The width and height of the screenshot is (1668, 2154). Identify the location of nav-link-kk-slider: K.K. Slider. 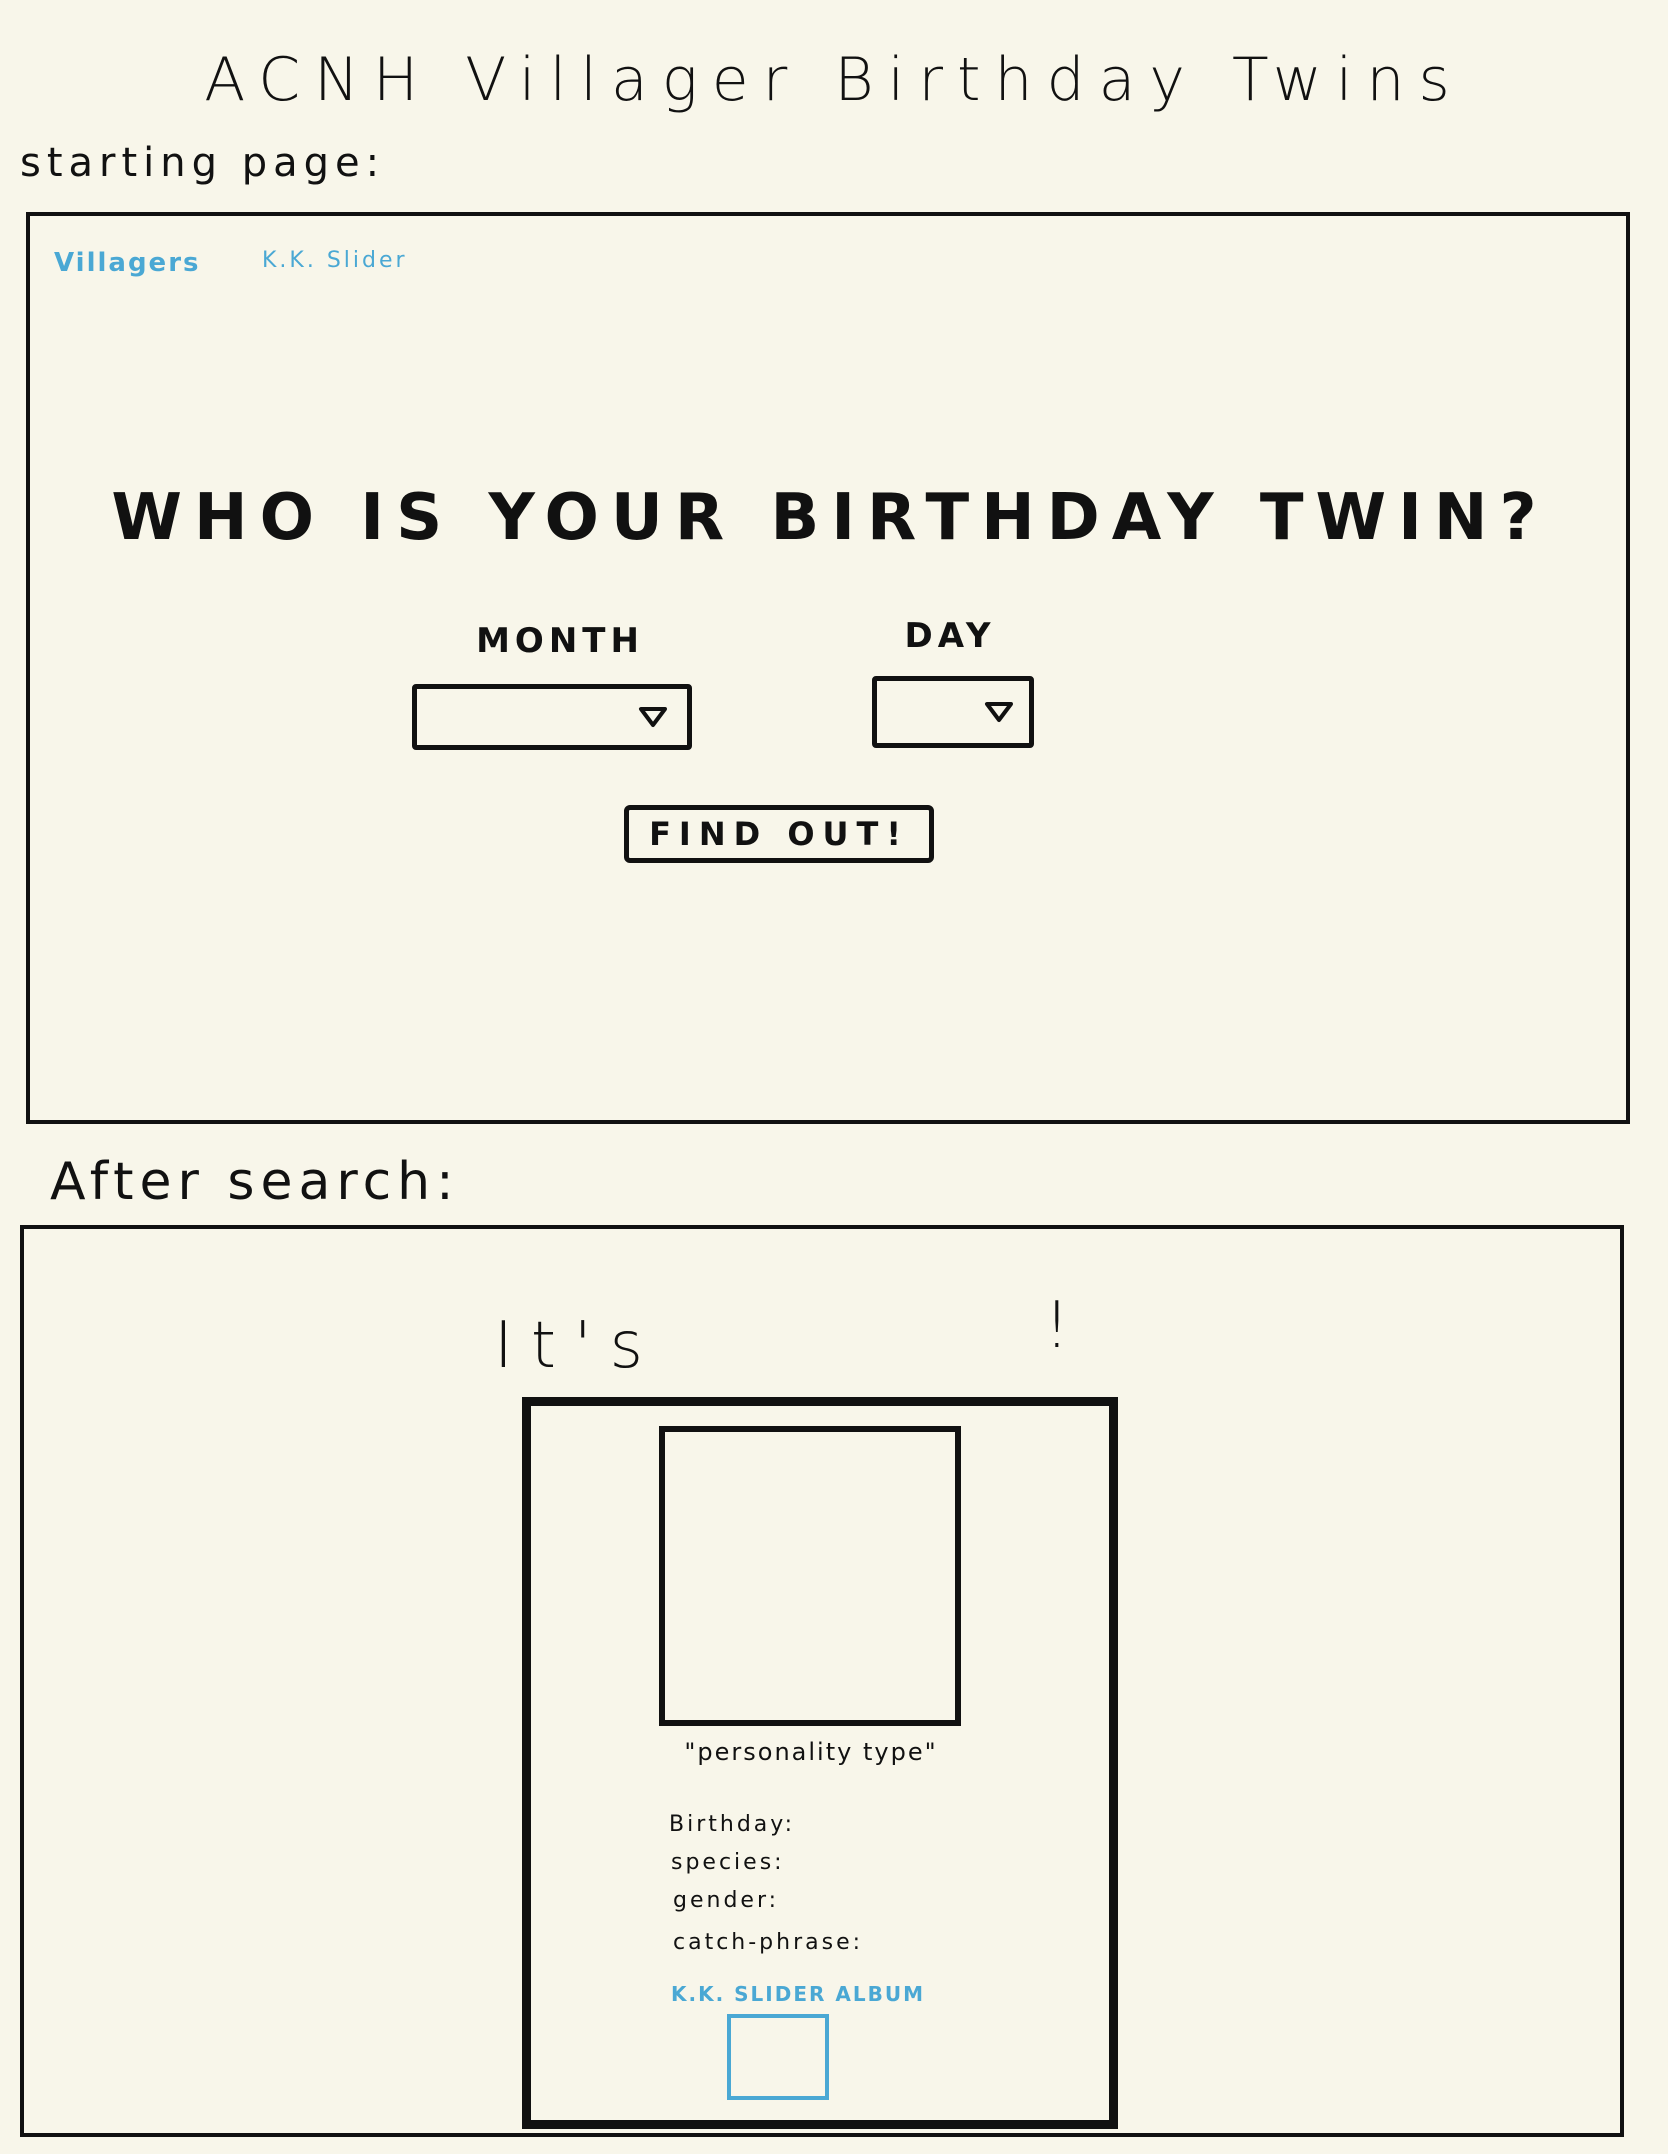
(335, 260).